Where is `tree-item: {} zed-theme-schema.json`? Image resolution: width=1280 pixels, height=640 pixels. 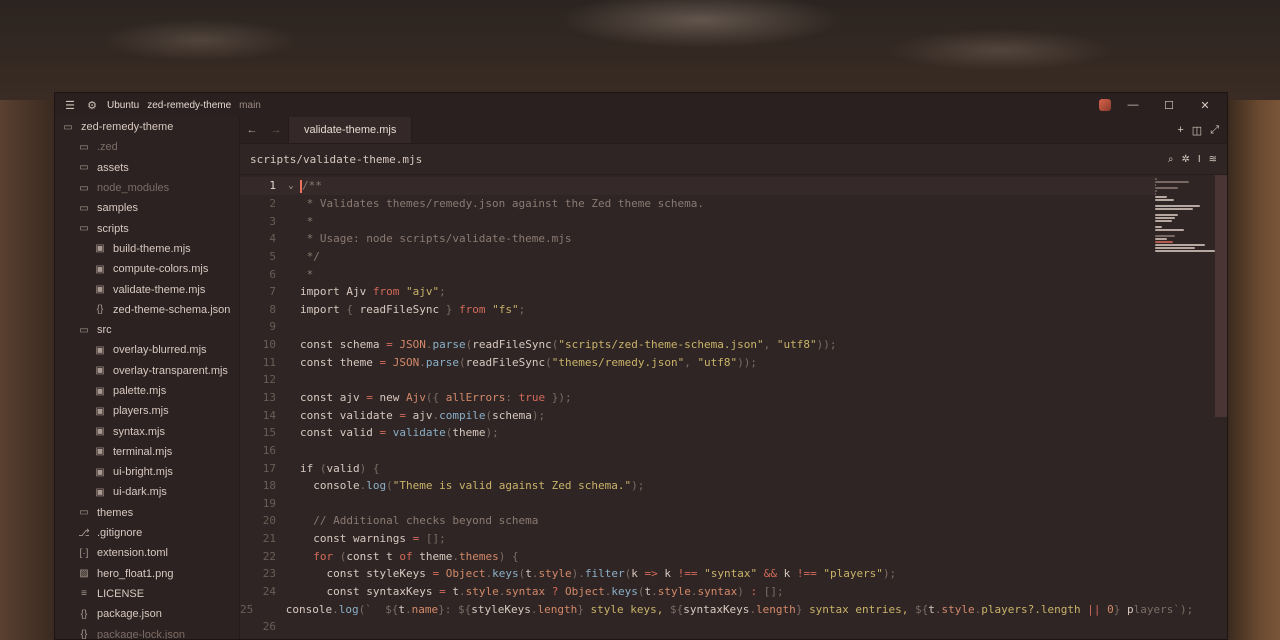 tree-item: {} zed-theme-schema.json is located at coordinates (147, 310).